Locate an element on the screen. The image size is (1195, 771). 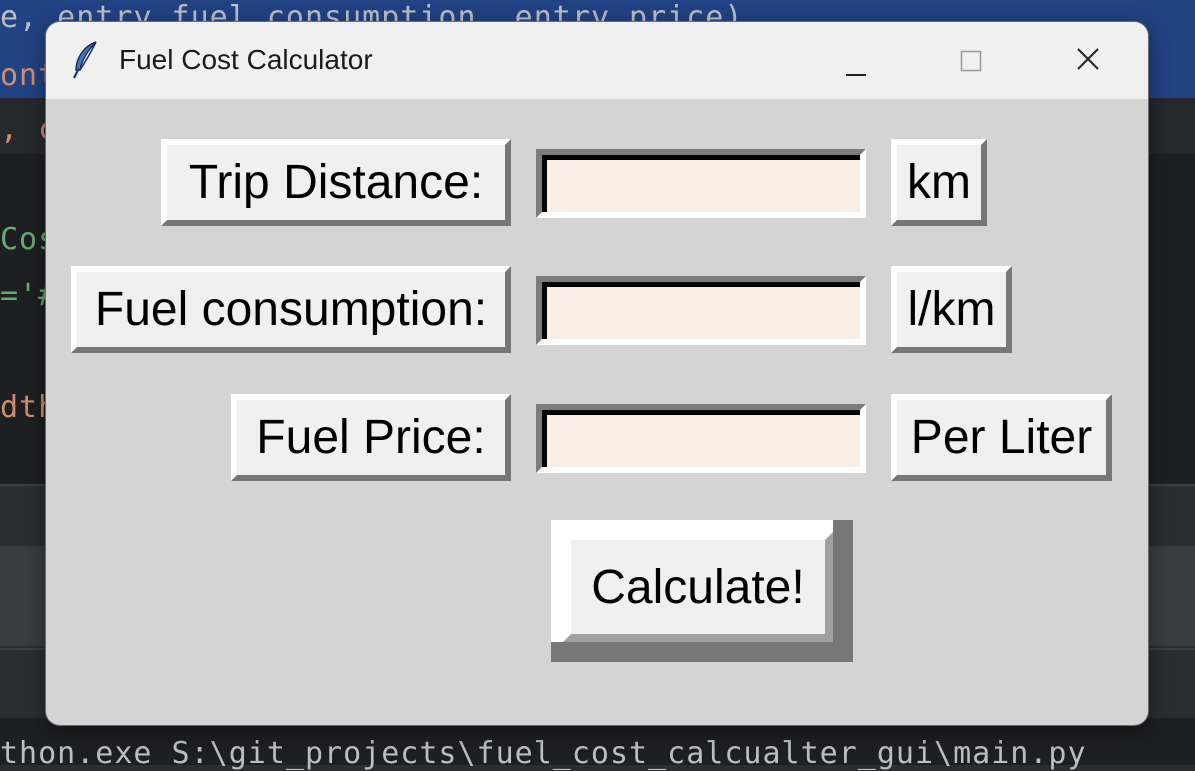
fuel-consumption-label: Fuel consumption: is located at coordinates (291, 309).